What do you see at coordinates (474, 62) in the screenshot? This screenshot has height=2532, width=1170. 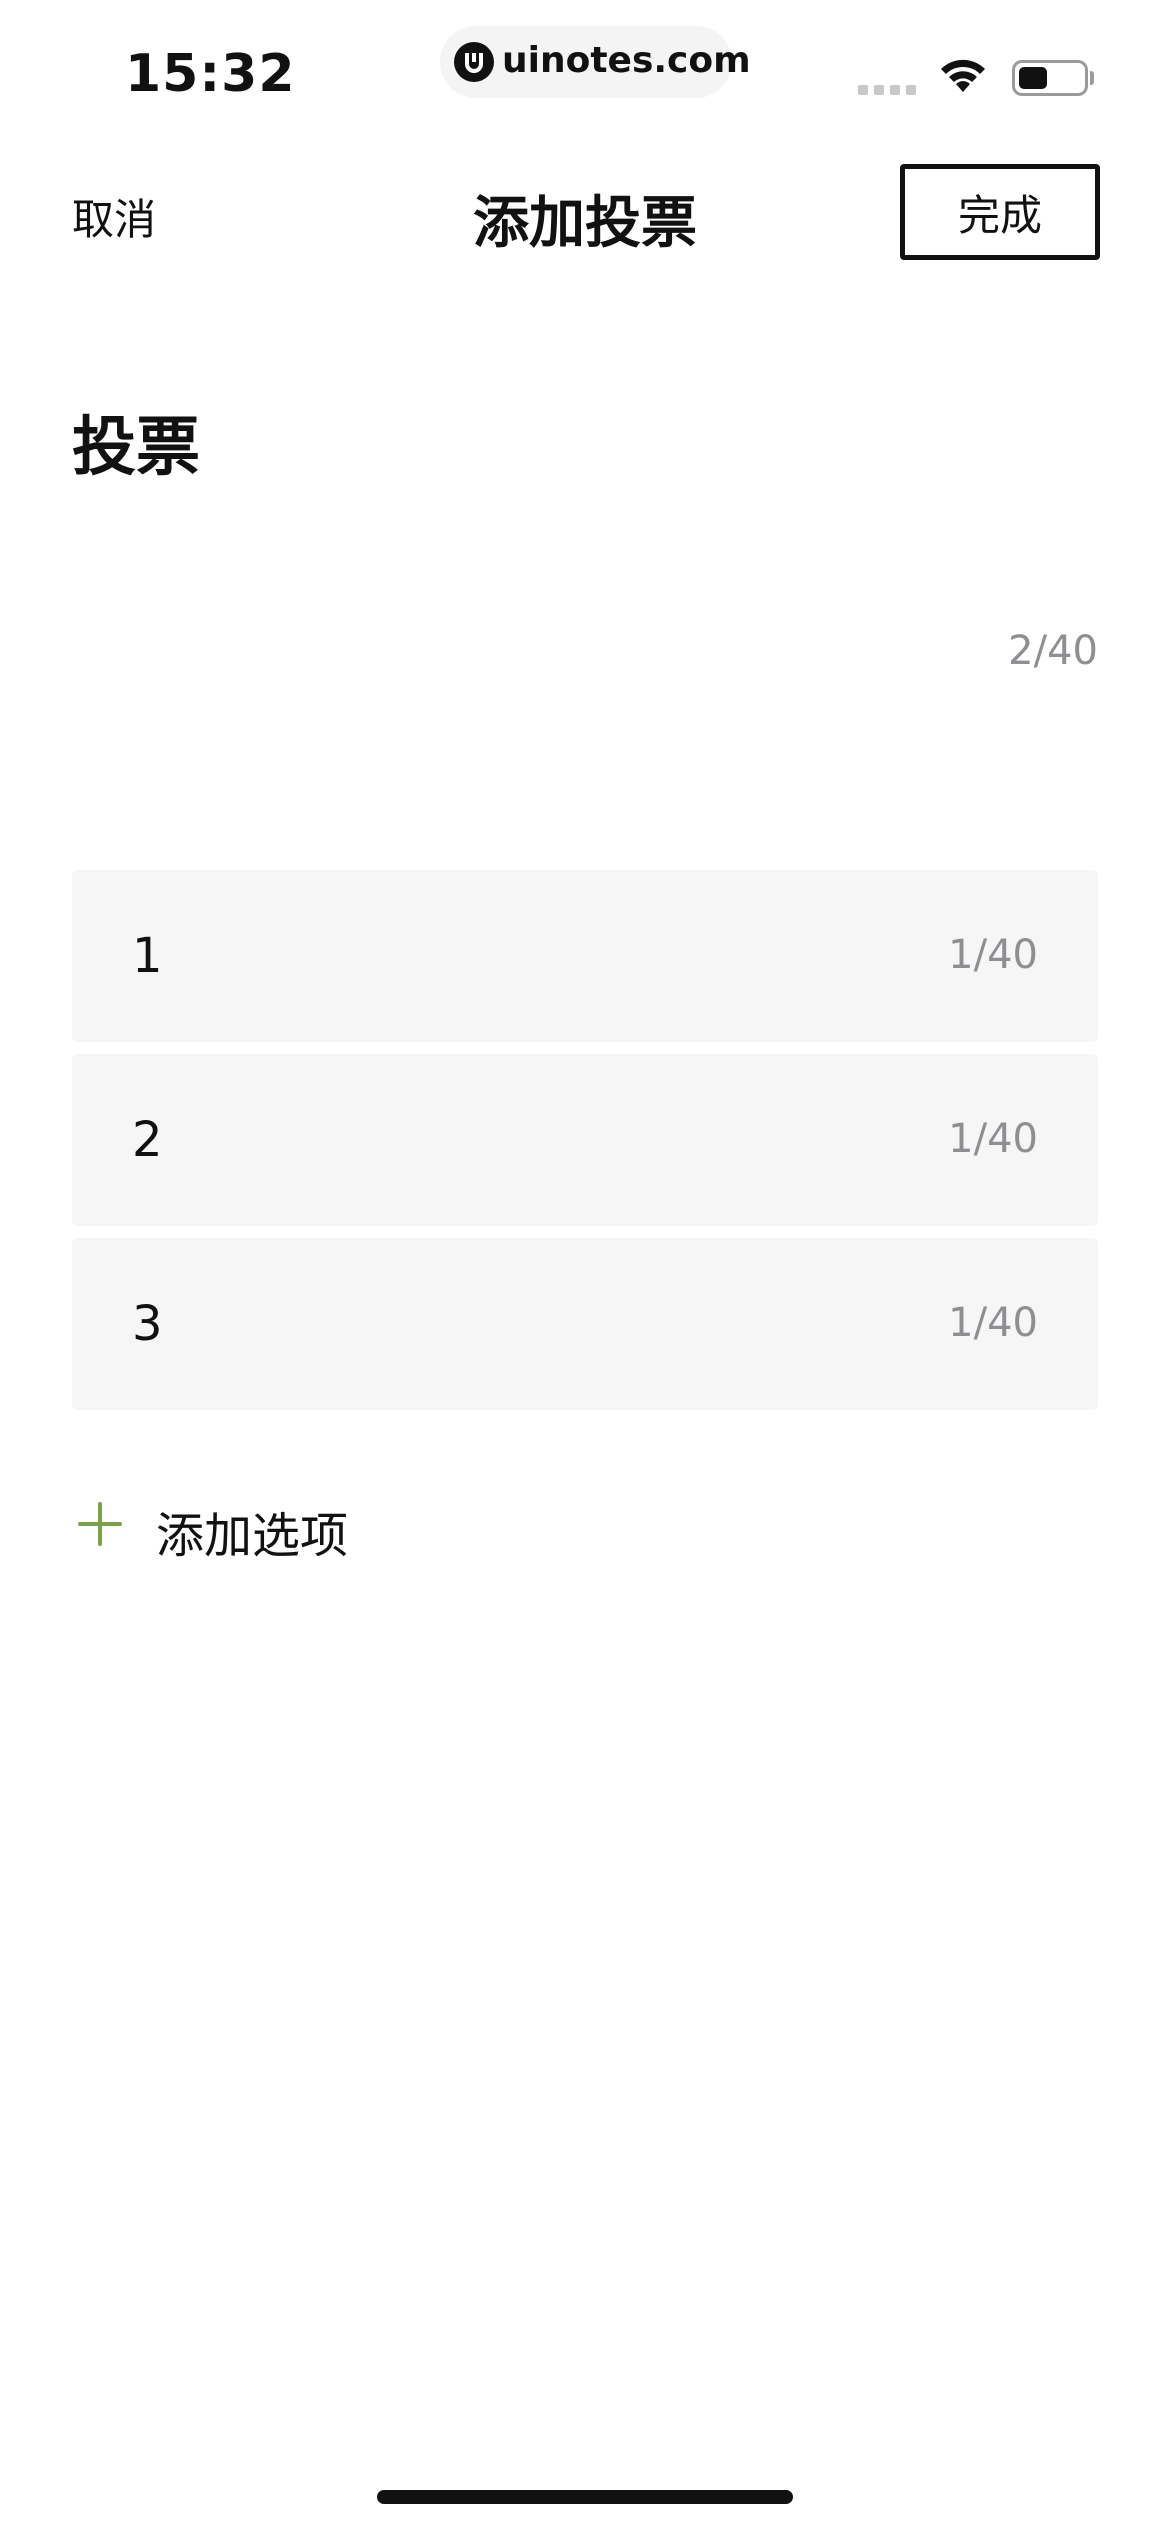 I see `site-logo-icon` at bounding box center [474, 62].